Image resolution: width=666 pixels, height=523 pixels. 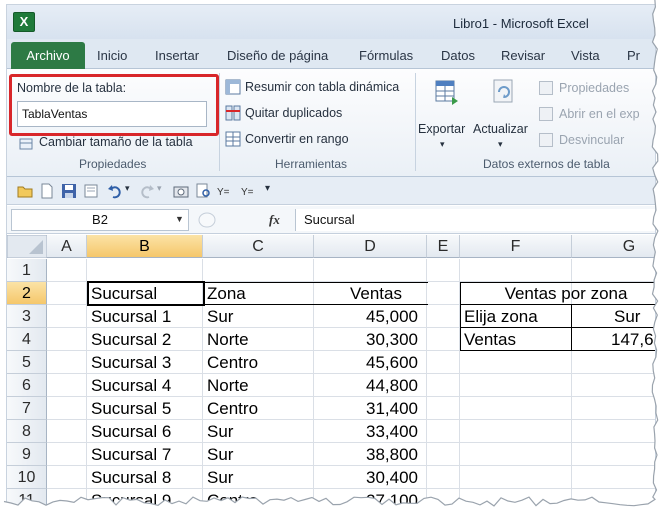 I want to click on insert-function-button: fx, so click(x=274, y=220).